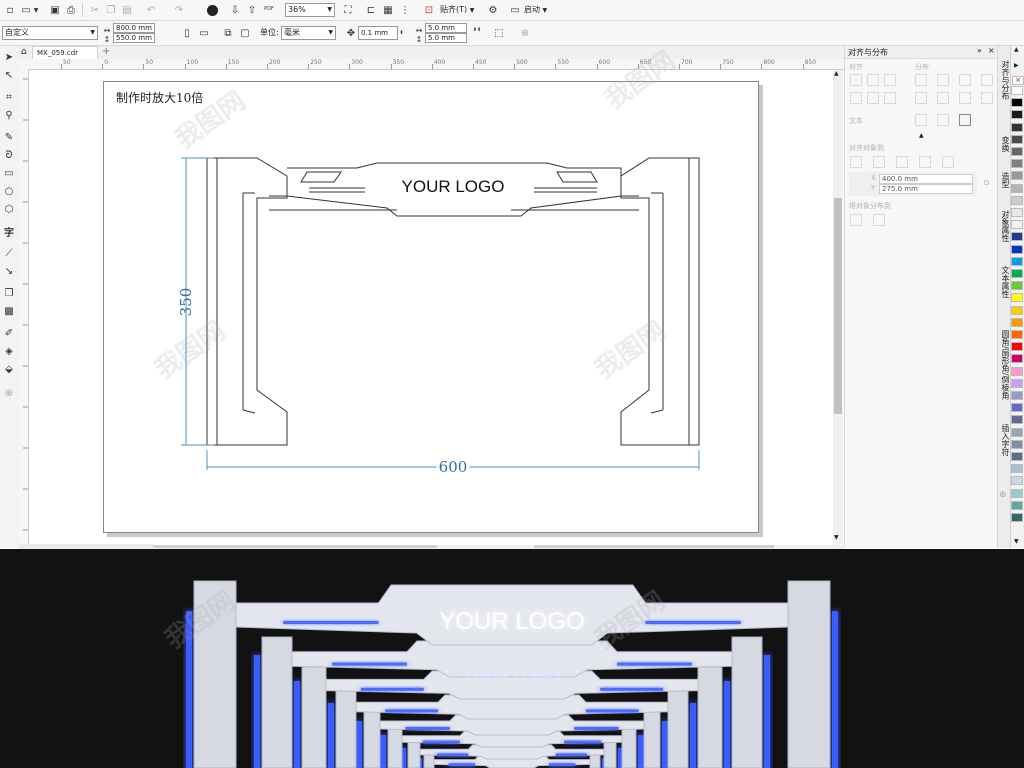  What do you see at coordinates (948, 162) in the screenshot?
I see `specified-point-icon` at bounding box center [948, 162].